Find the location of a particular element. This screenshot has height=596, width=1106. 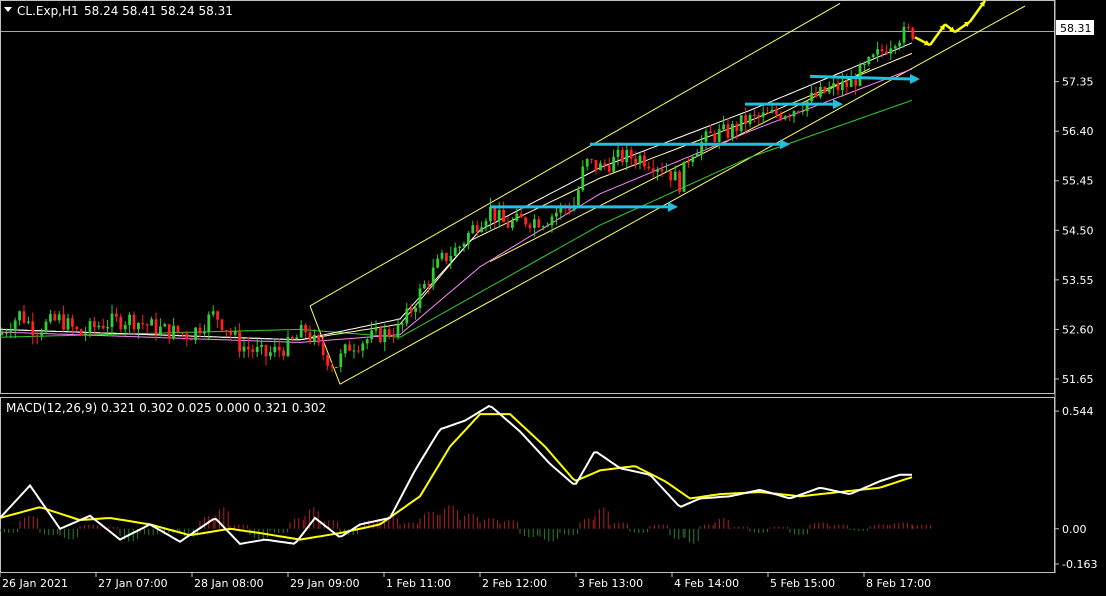

time-tick-label: 29 Jan 09:00 is located at coordinates (325, 583).